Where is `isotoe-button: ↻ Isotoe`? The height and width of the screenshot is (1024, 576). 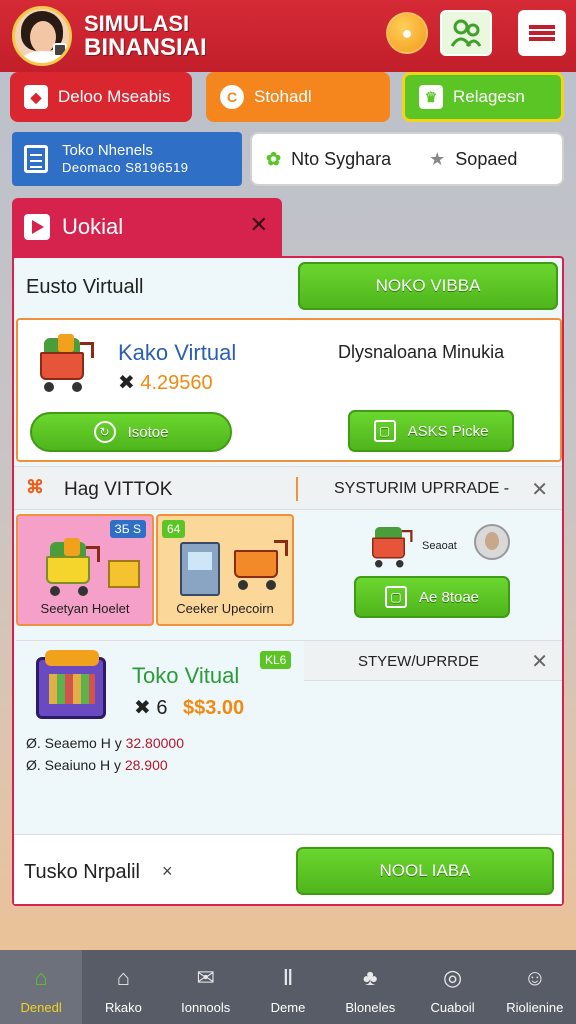
isotoe-button: ↻ Isotoe is located at coordinates (131, 432).